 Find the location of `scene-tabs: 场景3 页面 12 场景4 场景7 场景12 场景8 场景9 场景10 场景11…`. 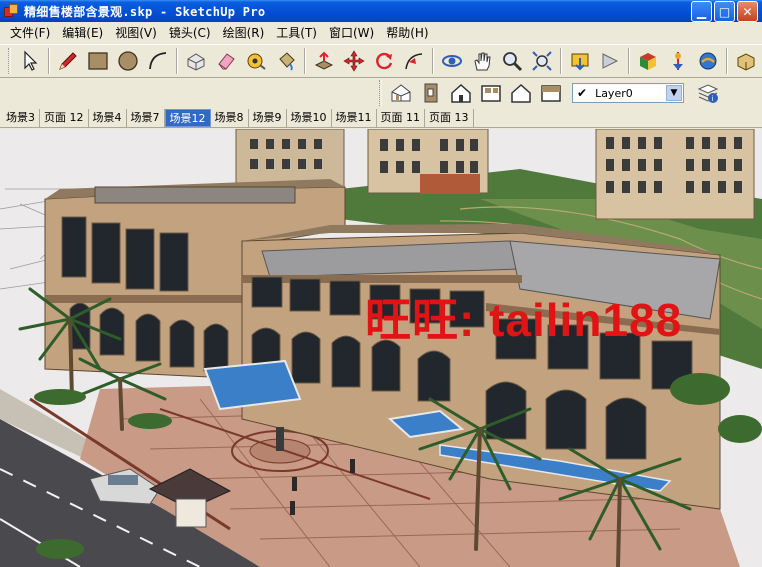

scene-tabs: 场景3 页面 12 场景4 场景7 场景12 场景8 场景9 场景10 场景11… is located at coordinates (381, 118).